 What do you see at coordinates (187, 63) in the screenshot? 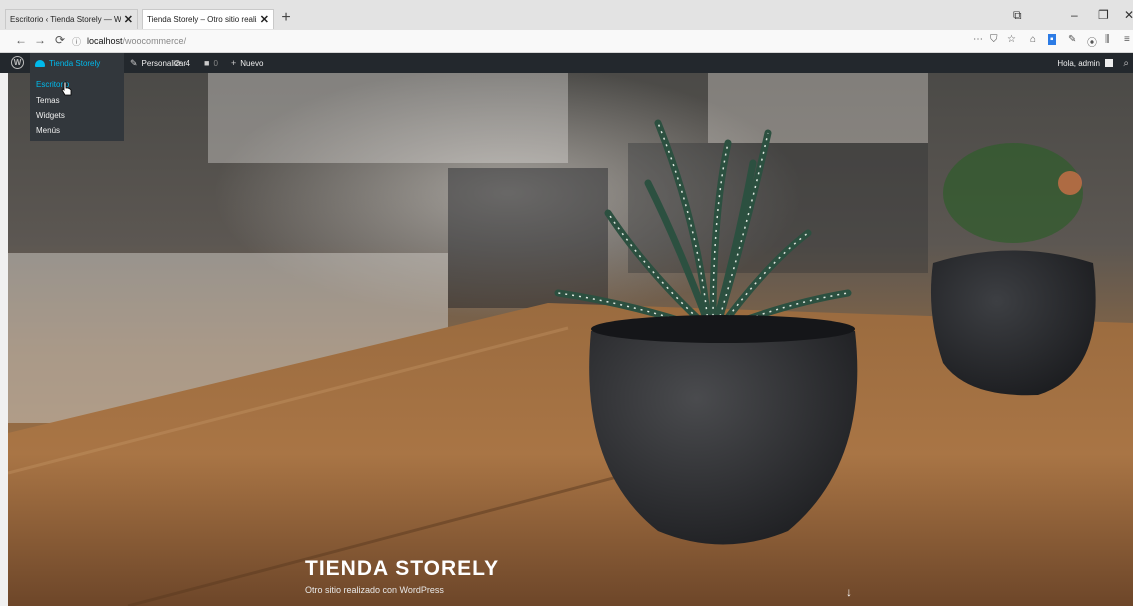
I see `updates-count: 4` at bounding box center [187, 63].